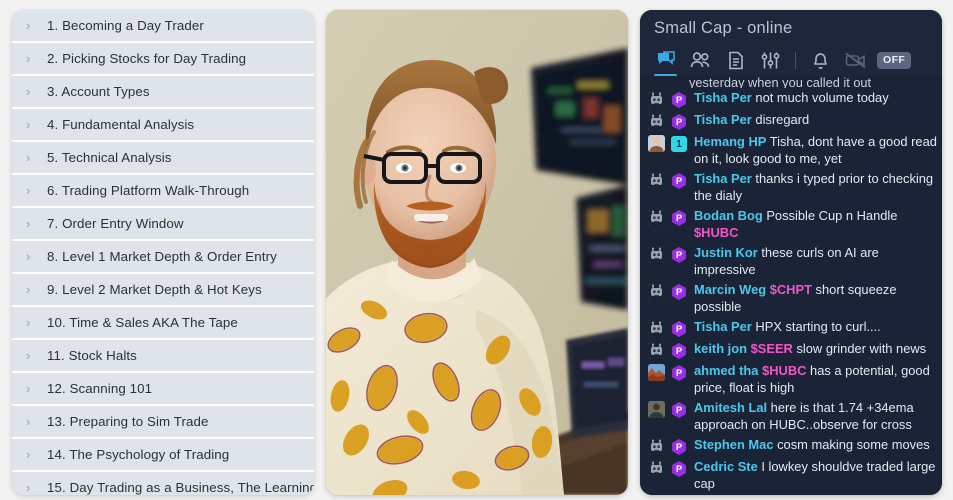 This screenshot has height=500, width=953. Describe the element at coordinates (154, 289) in the screenshot. I see `curriculum-item-label: 9. Level 2 Market Depth & Hot Keys` at that location.